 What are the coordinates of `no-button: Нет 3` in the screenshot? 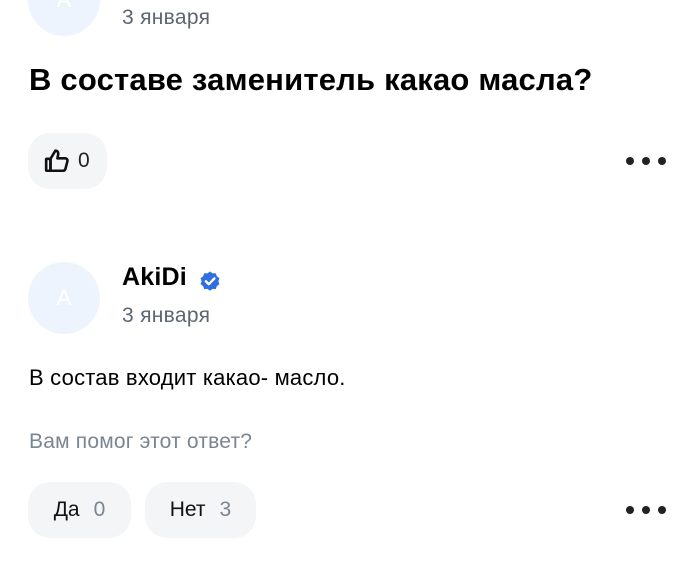 It's located at (200, 510).